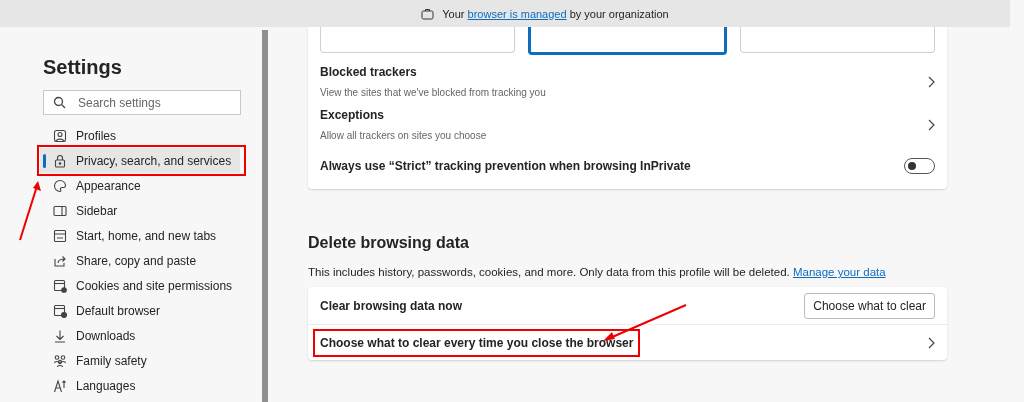 Image resolution: width=1024 pixels, height=402 pixels. Describe the element at coordinates (59, 102) in the screenshot. I see `search-icon` at that location.